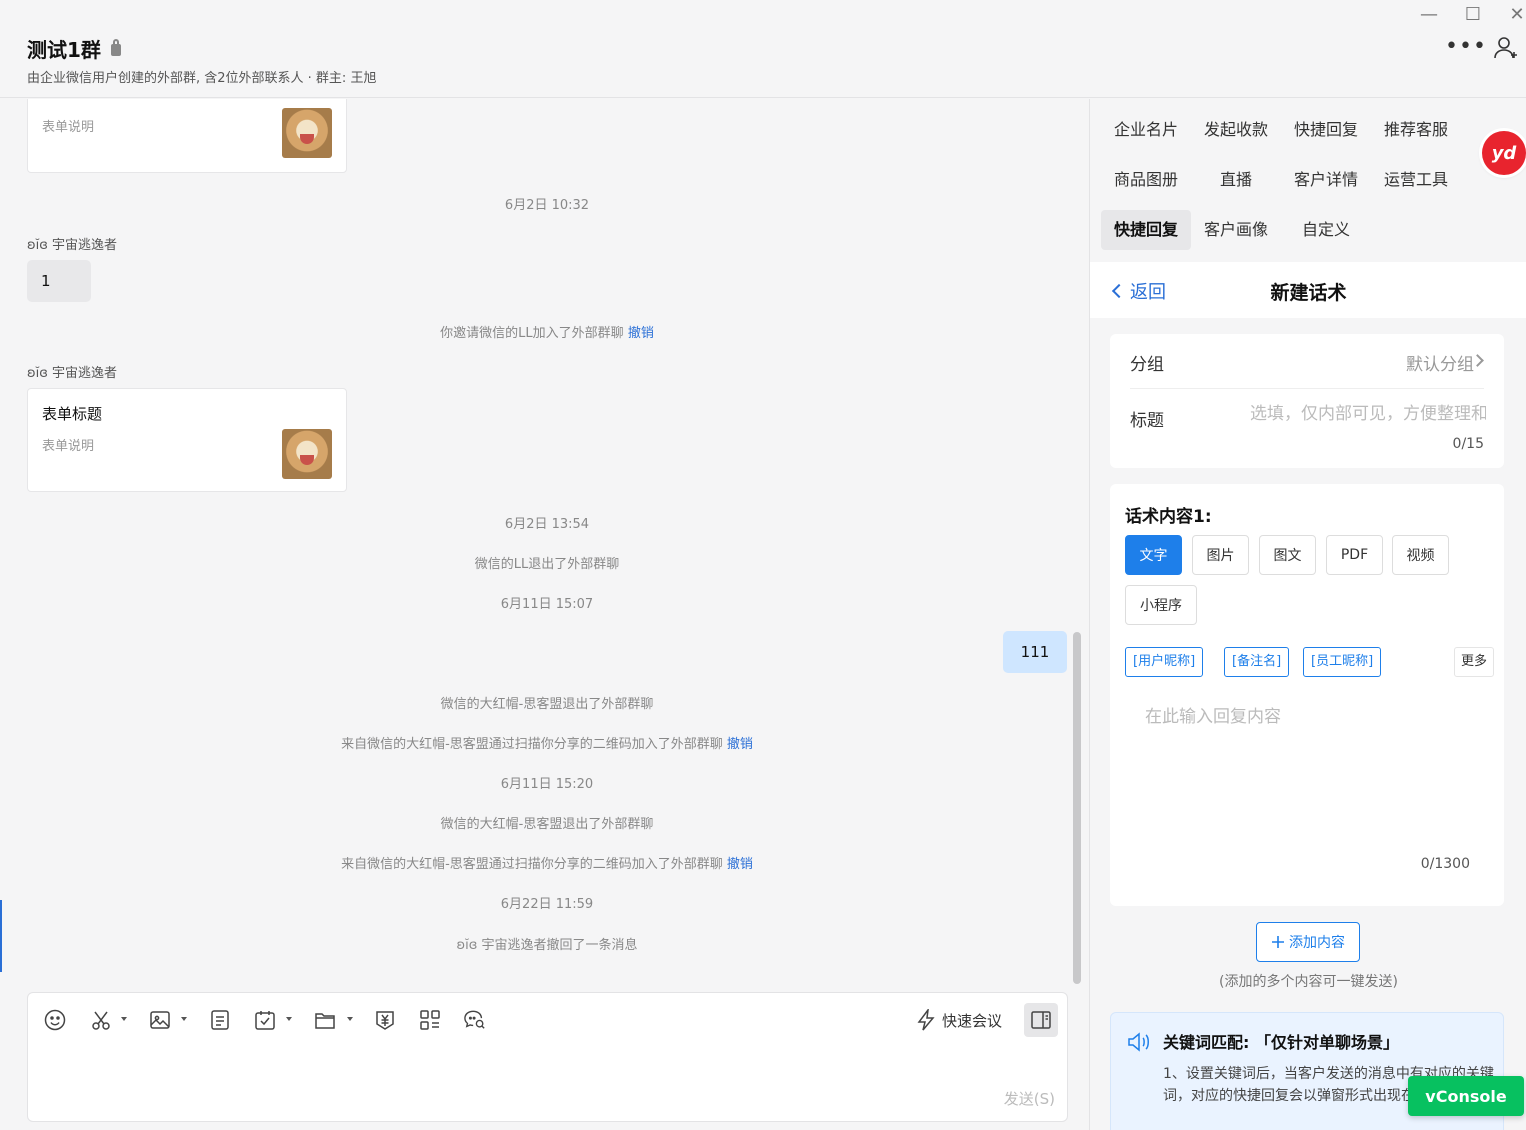 Image resolution: width=1526 pixels, height=1130 pixels. What do you see at coordinates (1466, 1096) in the screenshot?
I see `vconsole-button: vConsole` at bounding box center [1466, 1096].